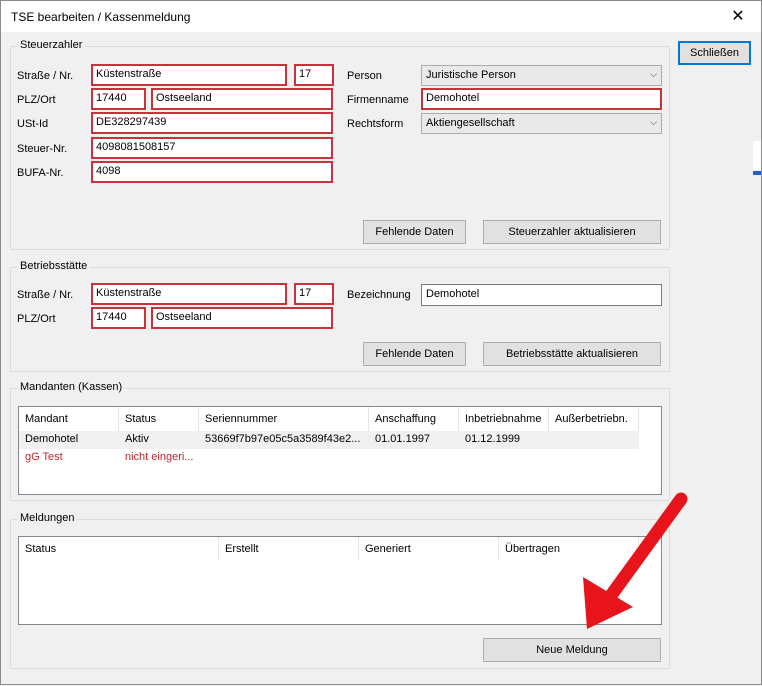 This screenshot has height=686, width=762. I want to click on label-strasse: Straße / Nr., so click(45, 76).